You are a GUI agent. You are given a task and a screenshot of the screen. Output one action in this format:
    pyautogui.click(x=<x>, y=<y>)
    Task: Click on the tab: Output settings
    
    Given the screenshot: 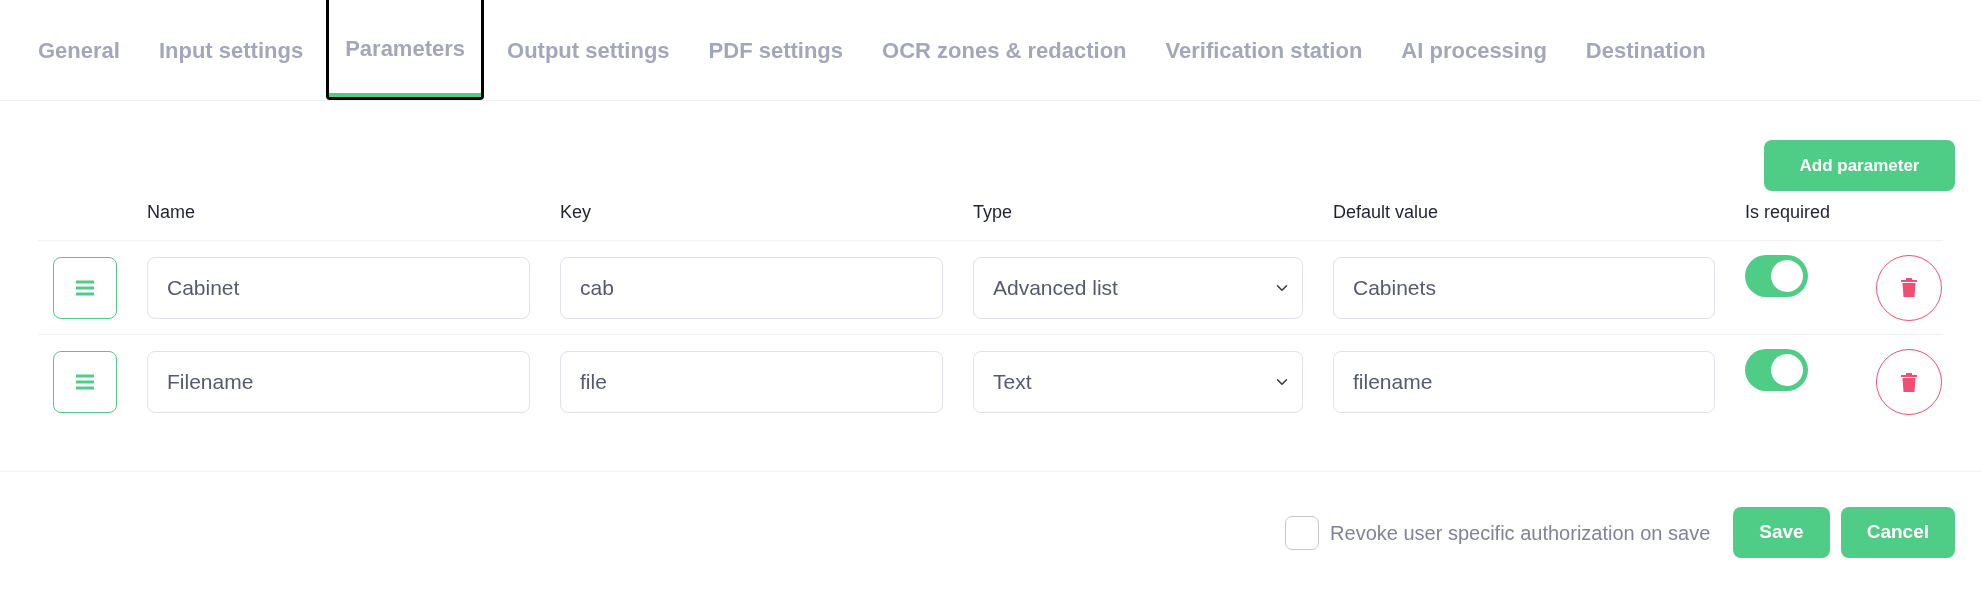 What is the action you would take?
    pyautogui.click(x=588, y=50)
    